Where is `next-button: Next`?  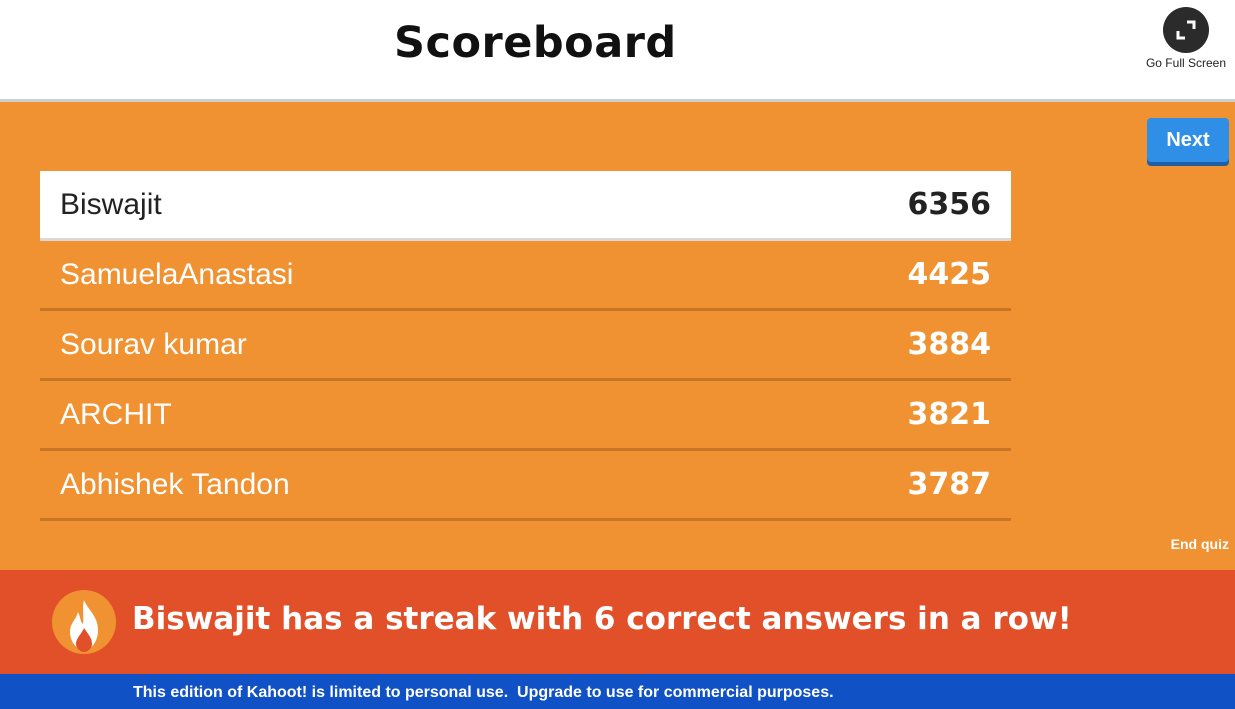 next-button: Next is located at coordinates (1188, 140).